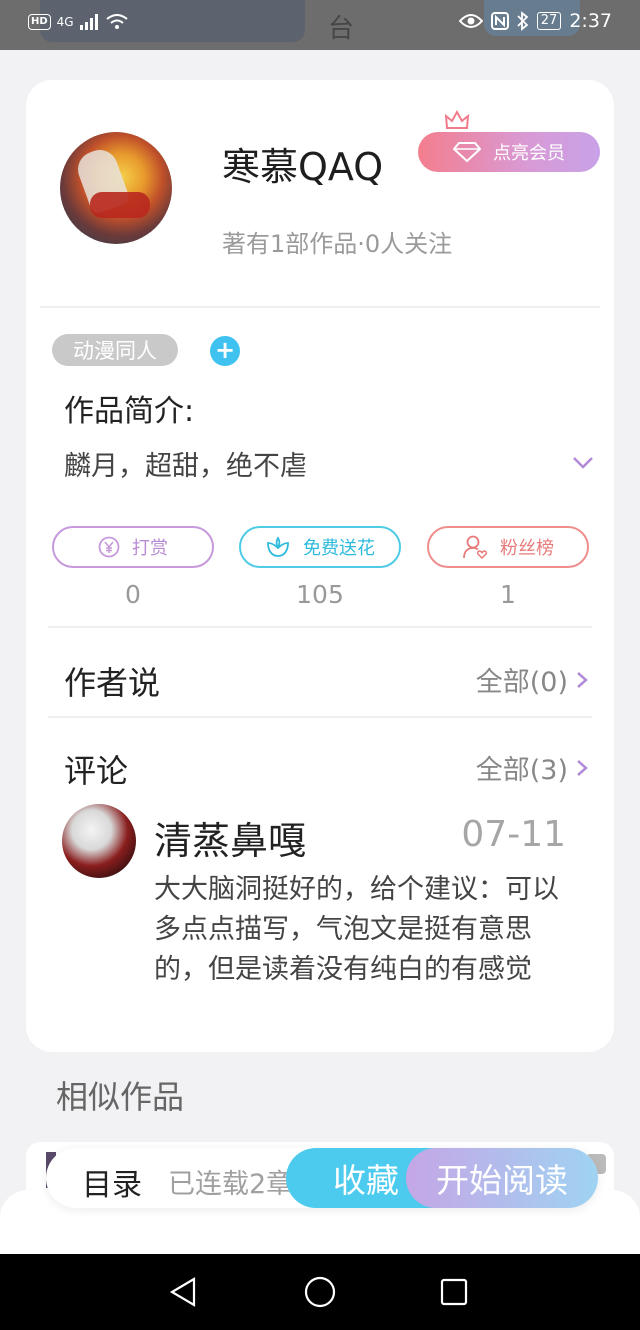  I want to click on category-tag: 动漫同人, so click(115, 350).